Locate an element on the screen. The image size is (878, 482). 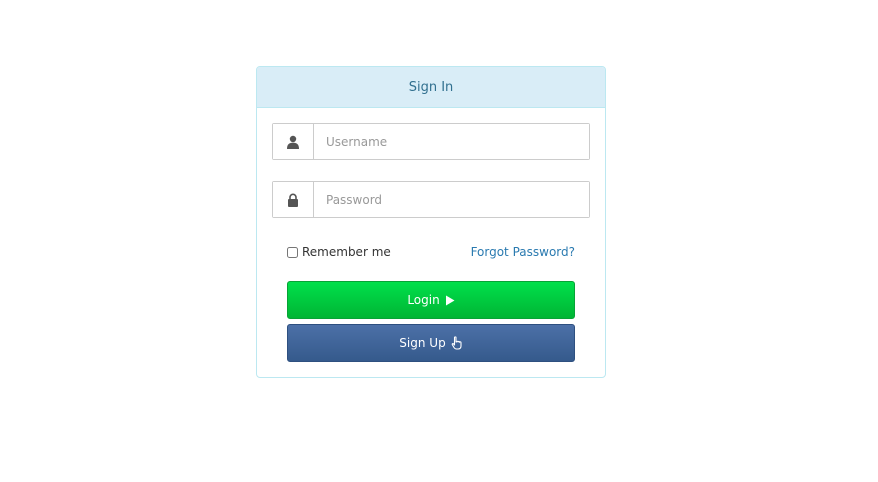
login-button-label: Login is located at coordinates (423, 300).